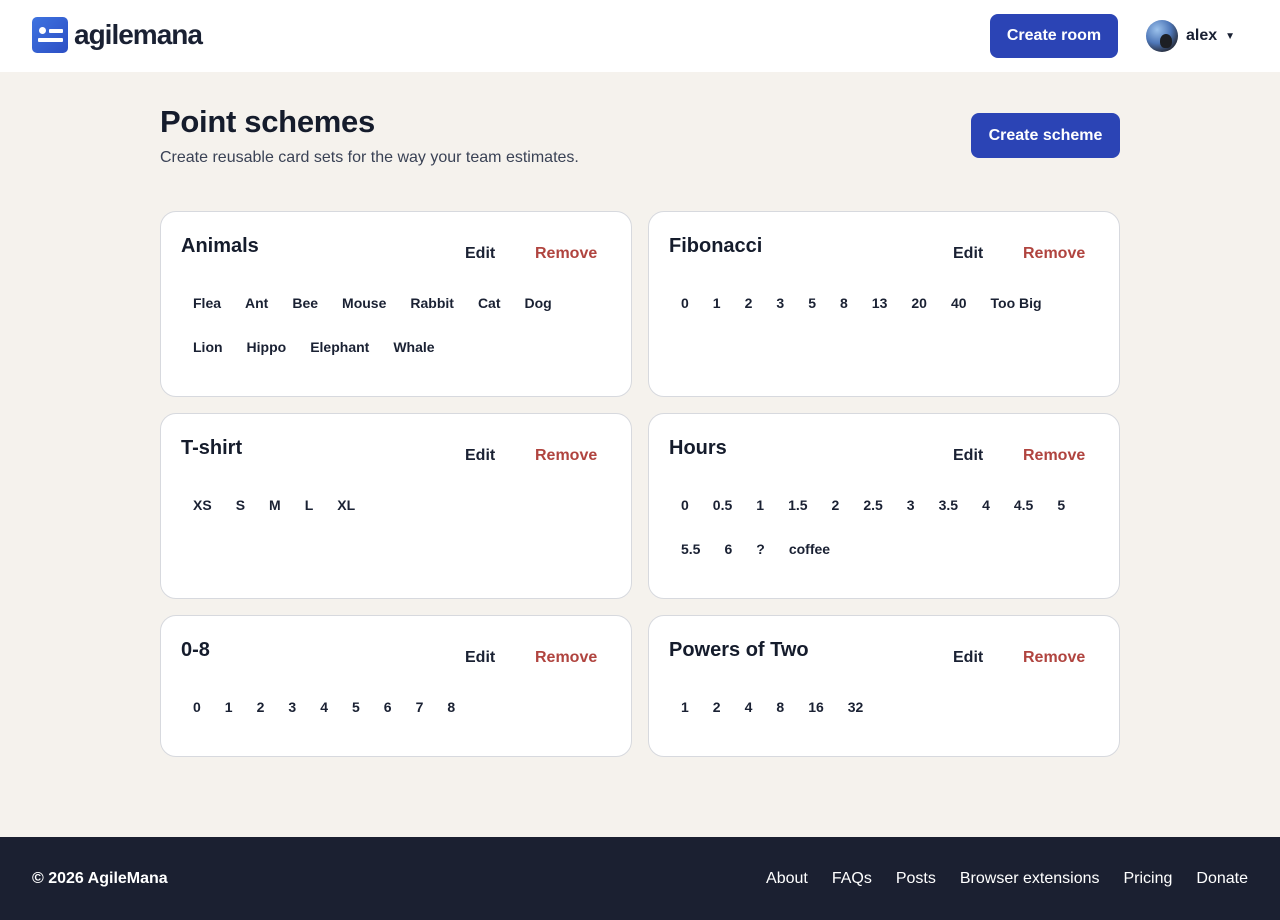 This screenshot has width=1280, height=920. What do you see at coordinates (419, 707) in the screenshot?
I see `scheme-value-chip: 7` at bounding box center [419, 707].